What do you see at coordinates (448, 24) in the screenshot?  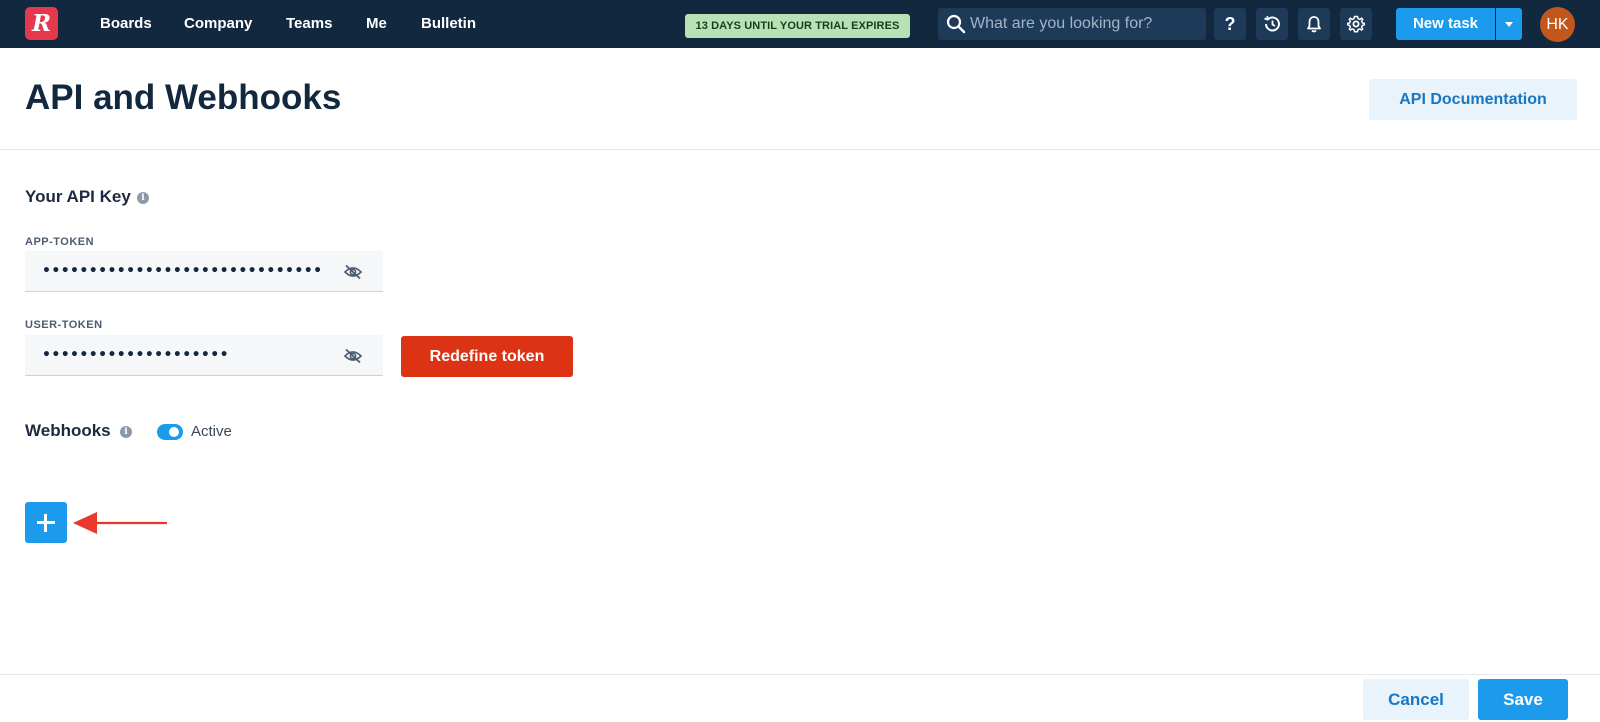 I see `nav-item-bulletin: Bulletin` at bounding box center [448, 24].